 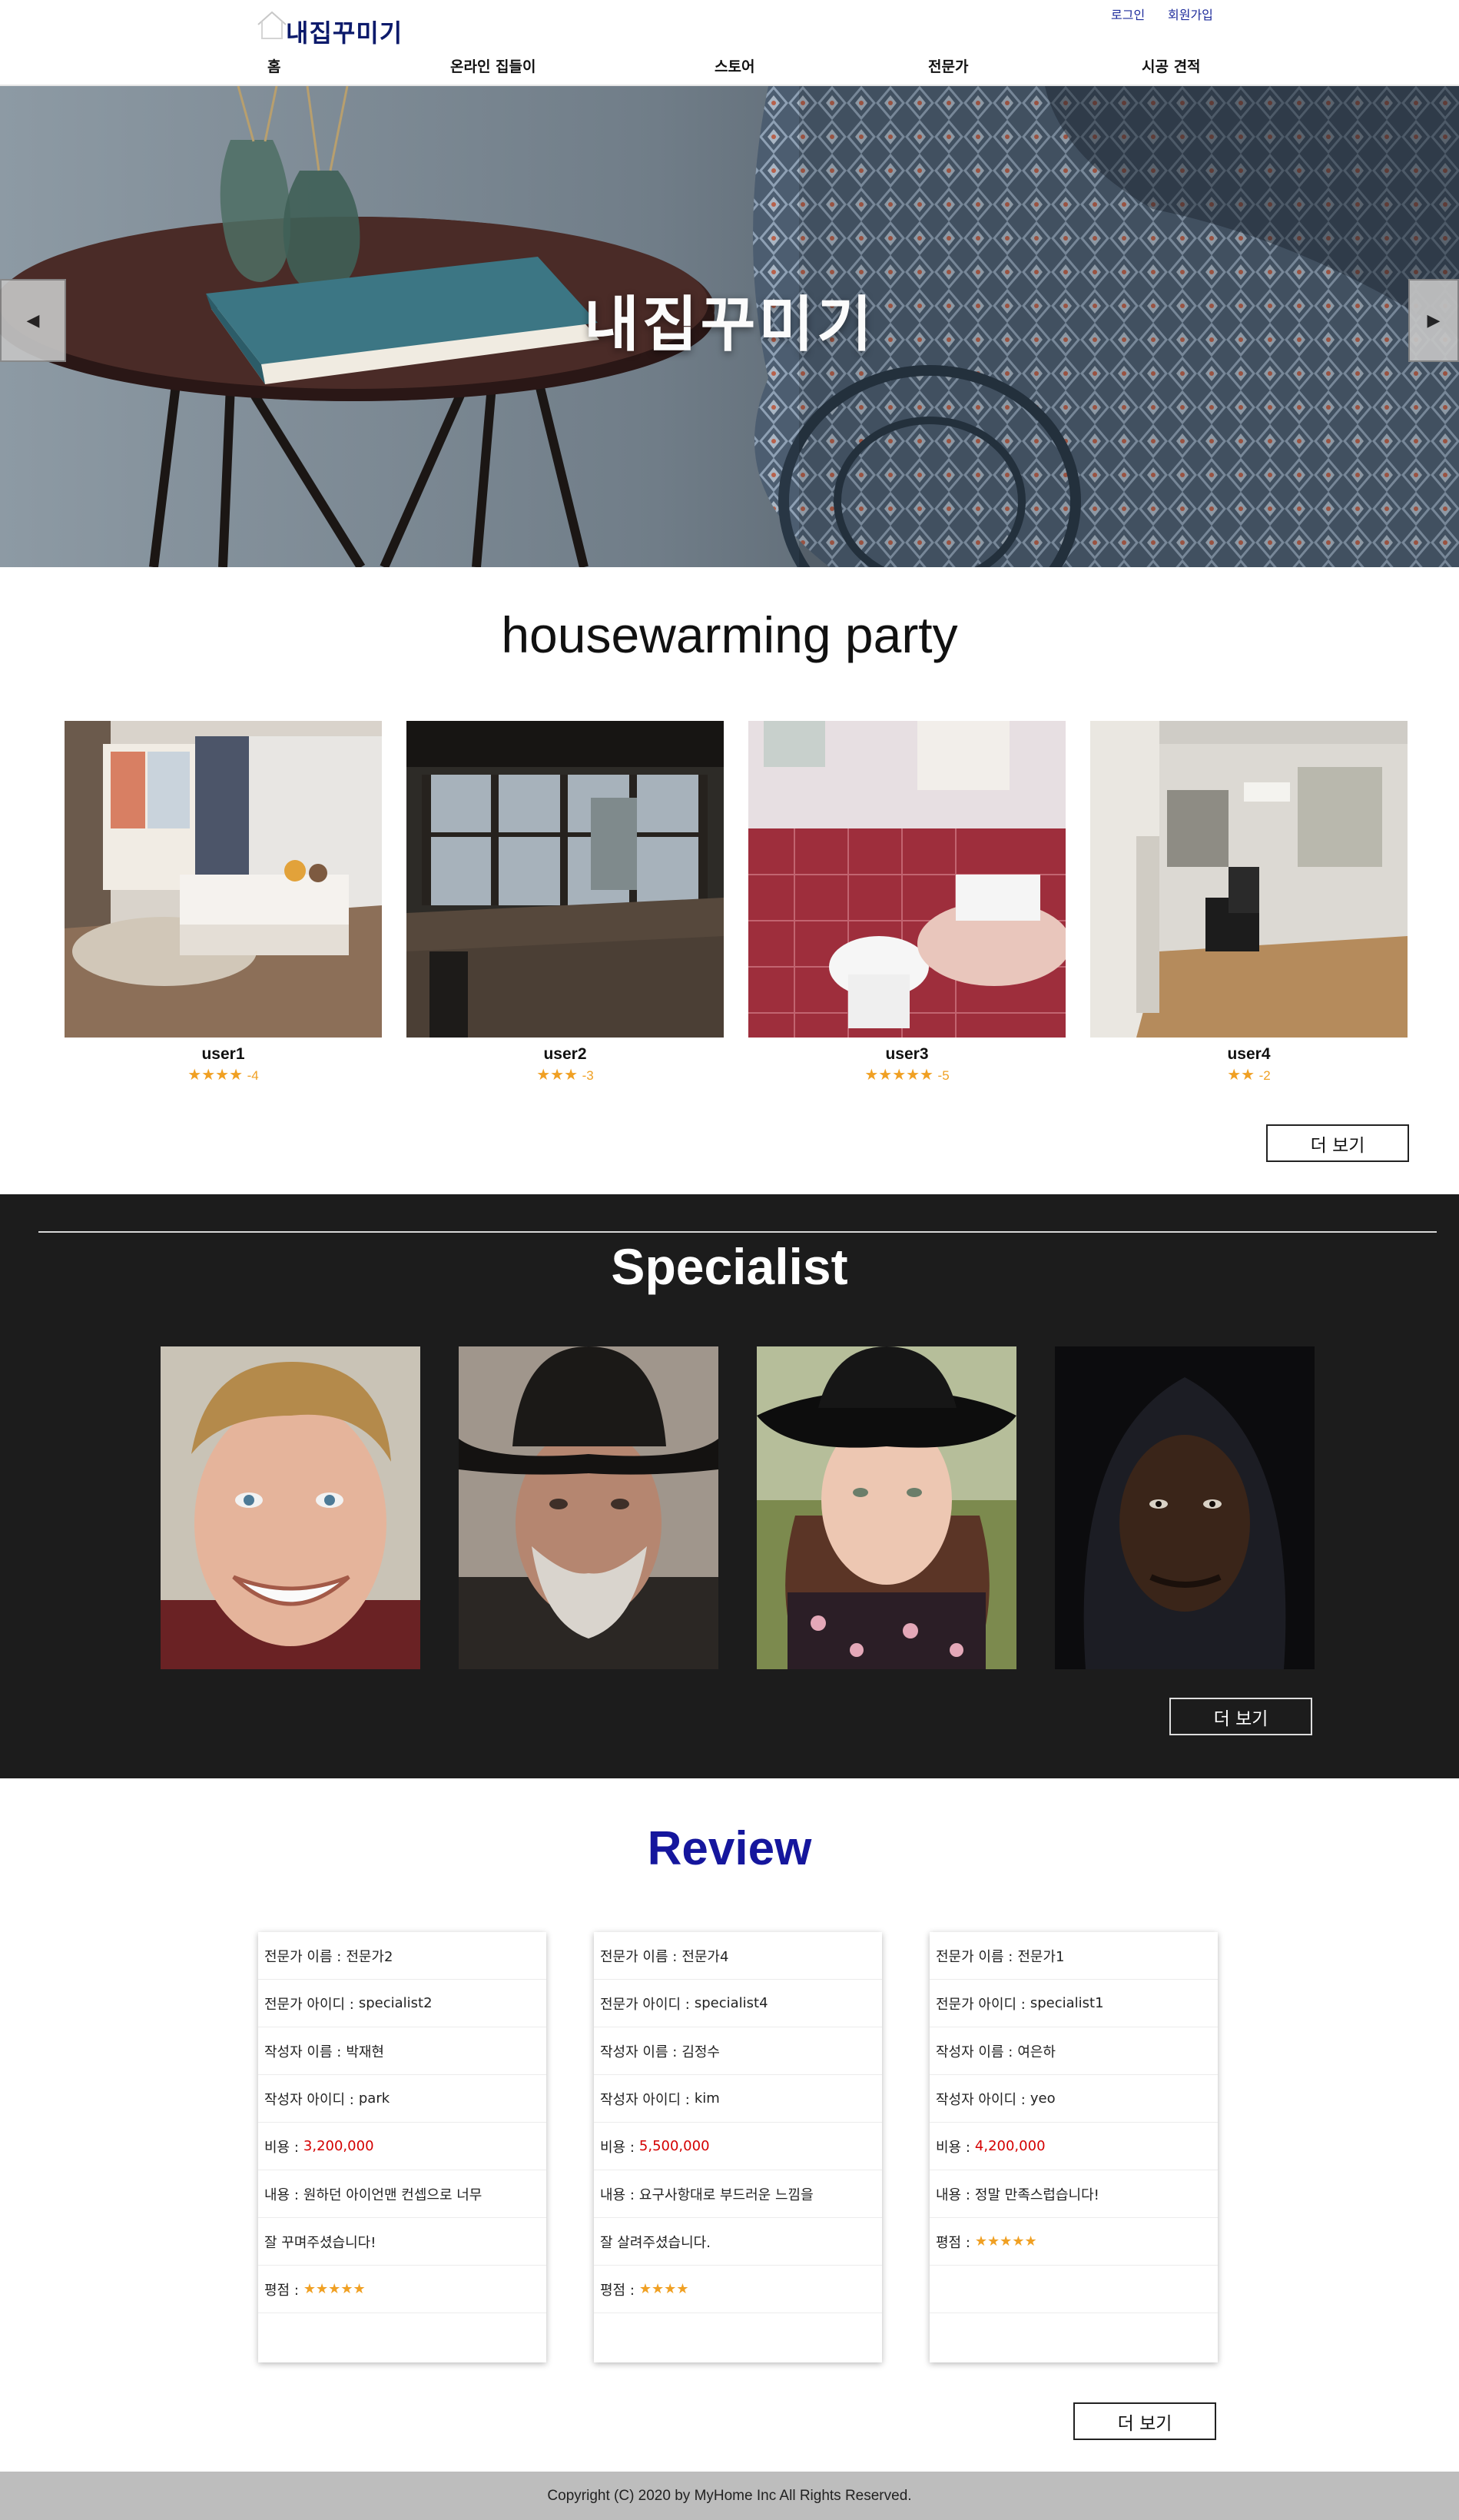 I want to click on hero-title: 내집꾸미기, so click(x=729, y=326).